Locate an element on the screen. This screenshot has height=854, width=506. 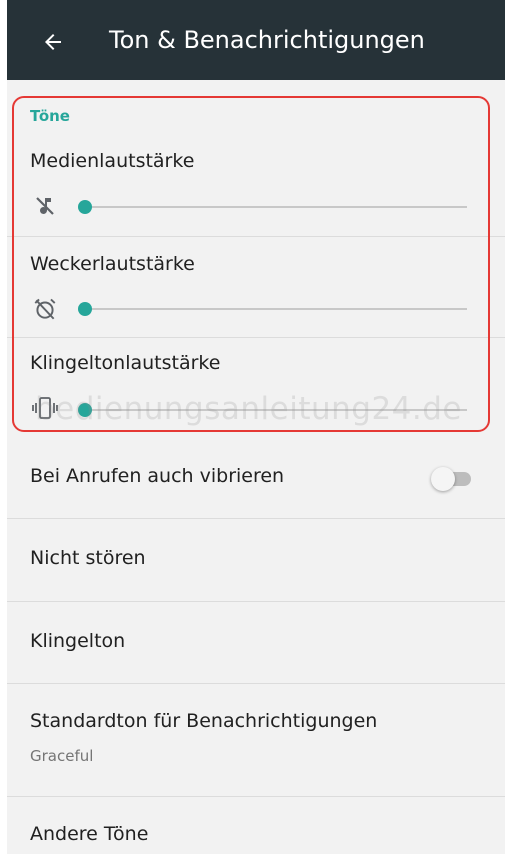
alarm-volume-label: Weckerlautstärke is located at coordinates (112, 264).